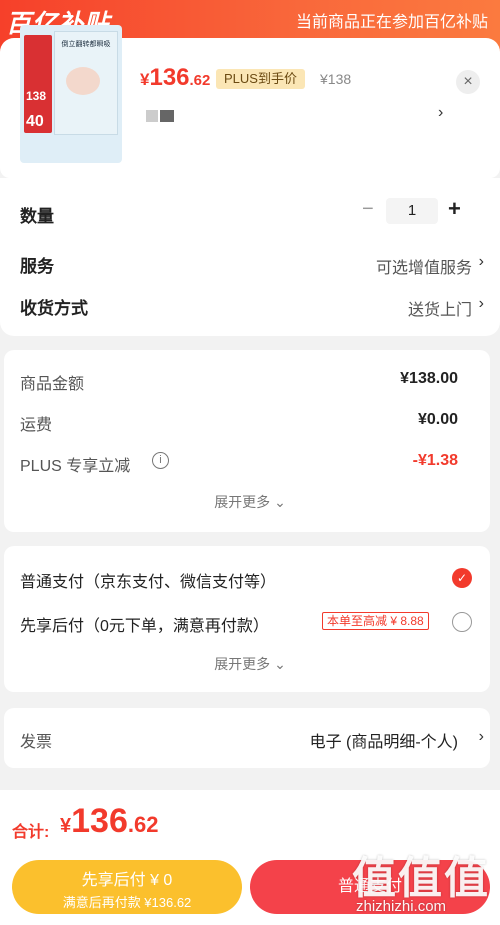  What do you see at coordinates (127, 880) in the screenshot?
I see `pay-later-button-title: 先享后付 ¥ 0` at bounding box center [127, 880].